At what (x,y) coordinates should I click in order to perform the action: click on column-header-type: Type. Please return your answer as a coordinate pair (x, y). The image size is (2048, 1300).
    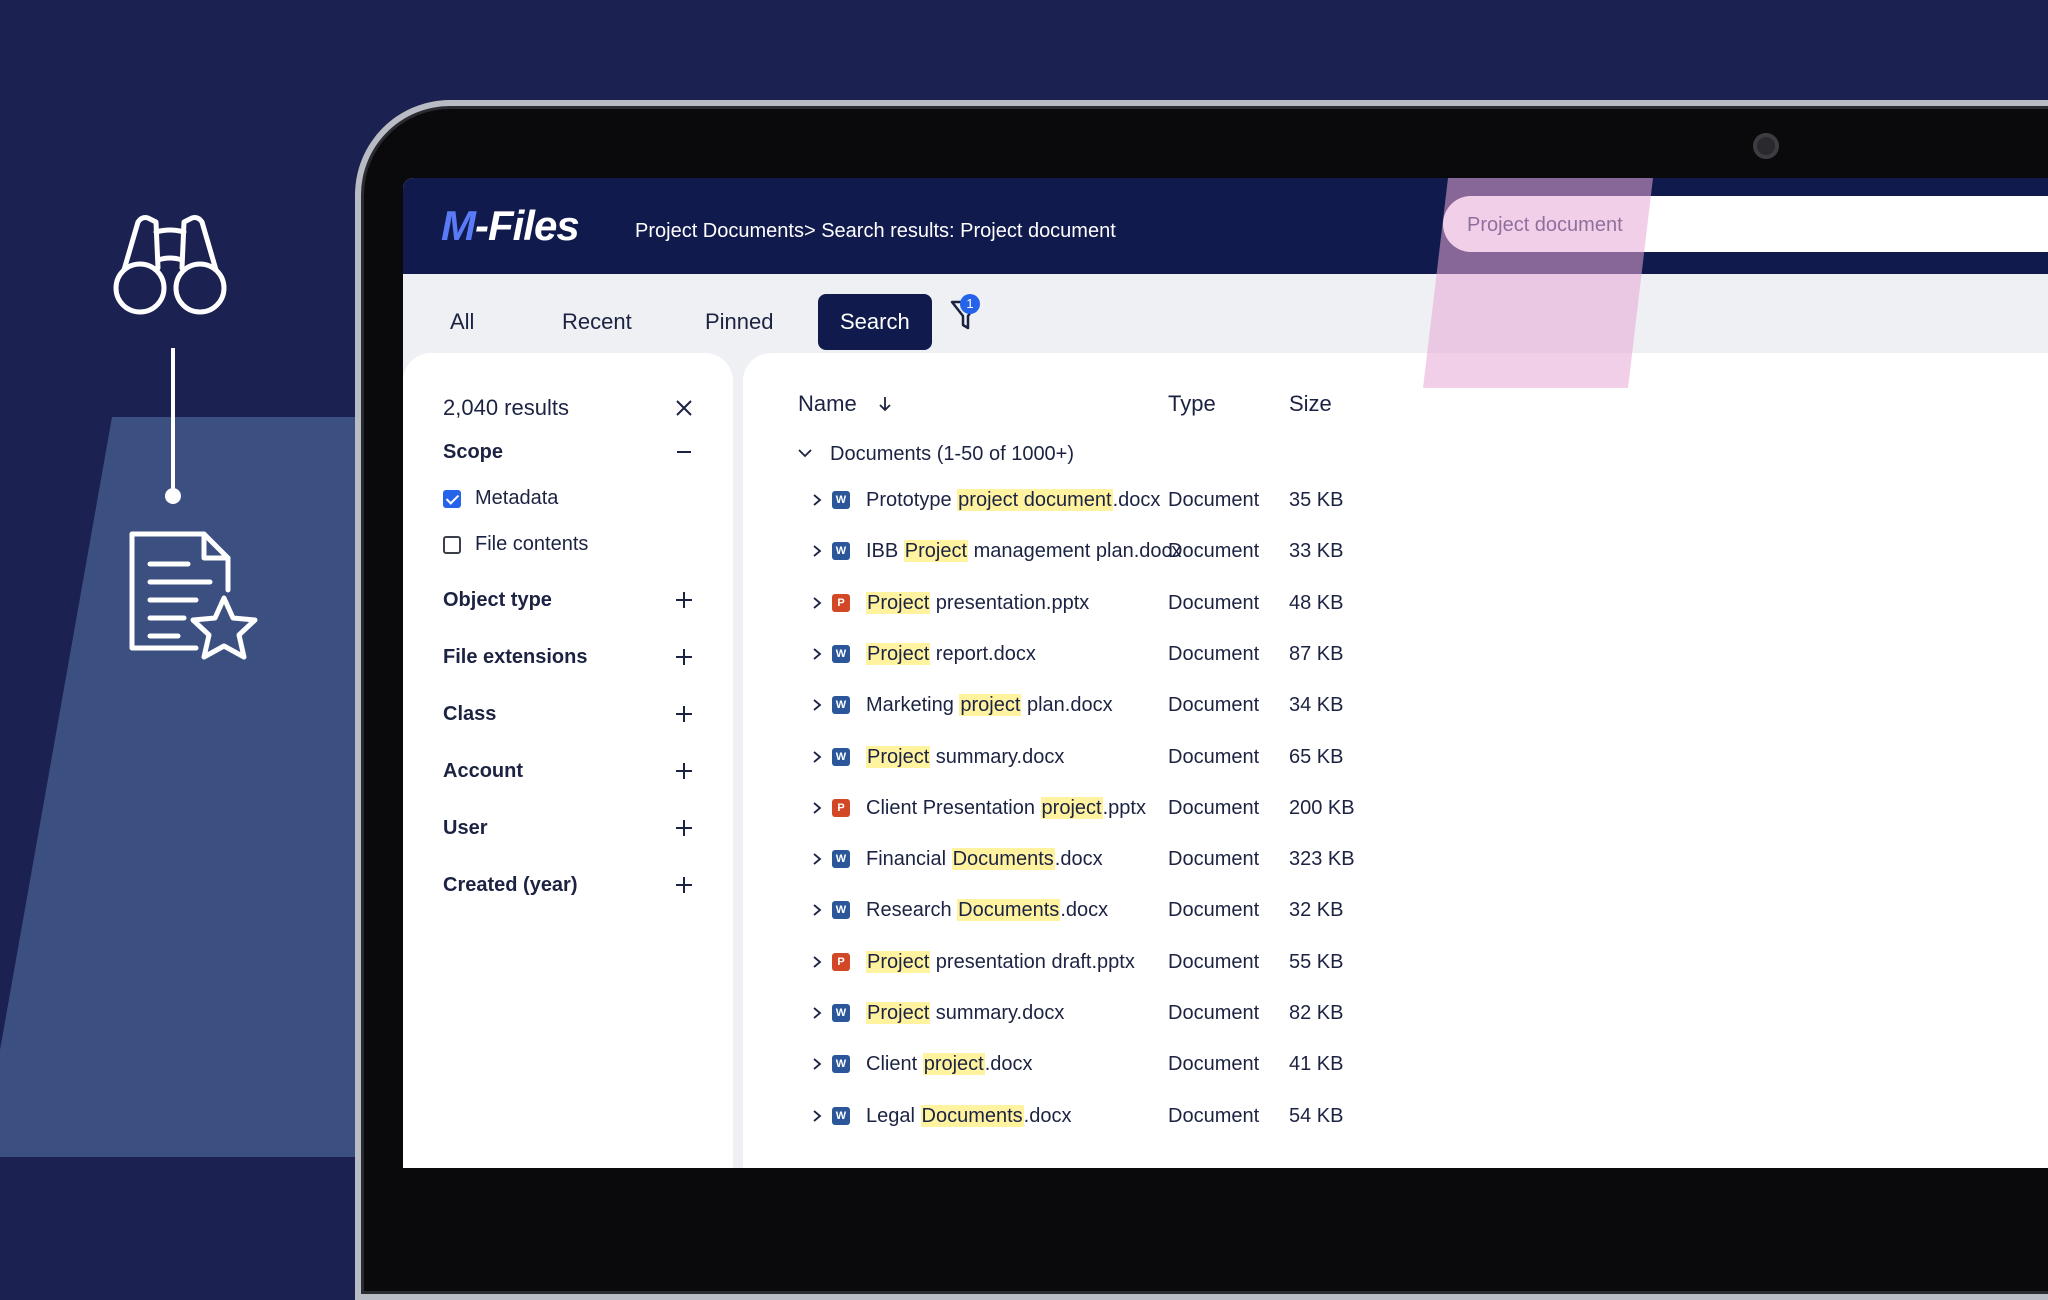
    Looking at the image, I should click on (1192, 404).